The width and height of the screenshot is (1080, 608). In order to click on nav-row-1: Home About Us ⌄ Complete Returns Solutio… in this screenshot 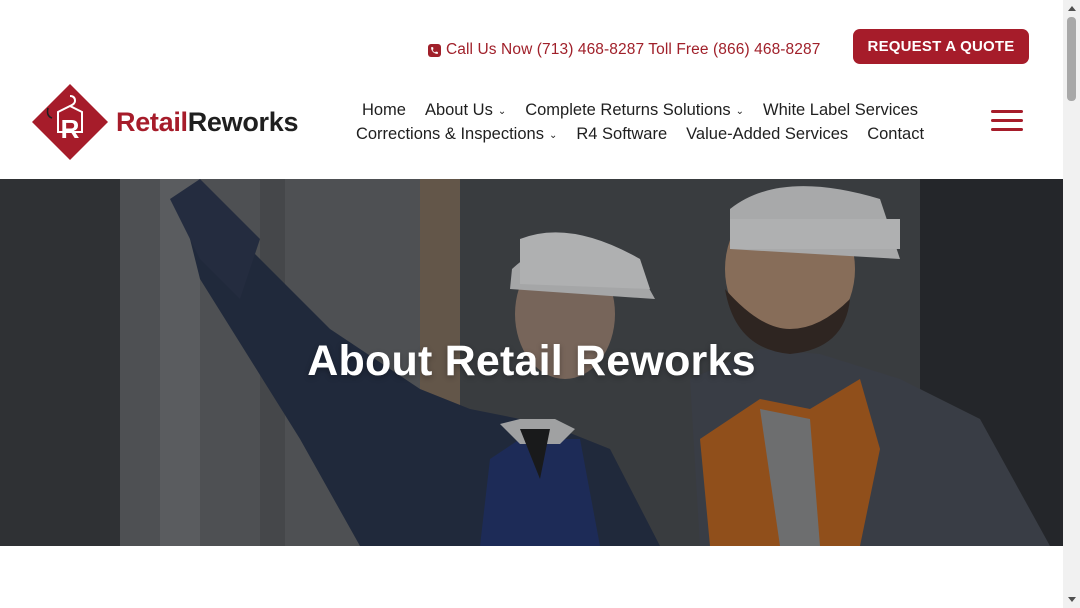, I will do `click(640, 110)`.